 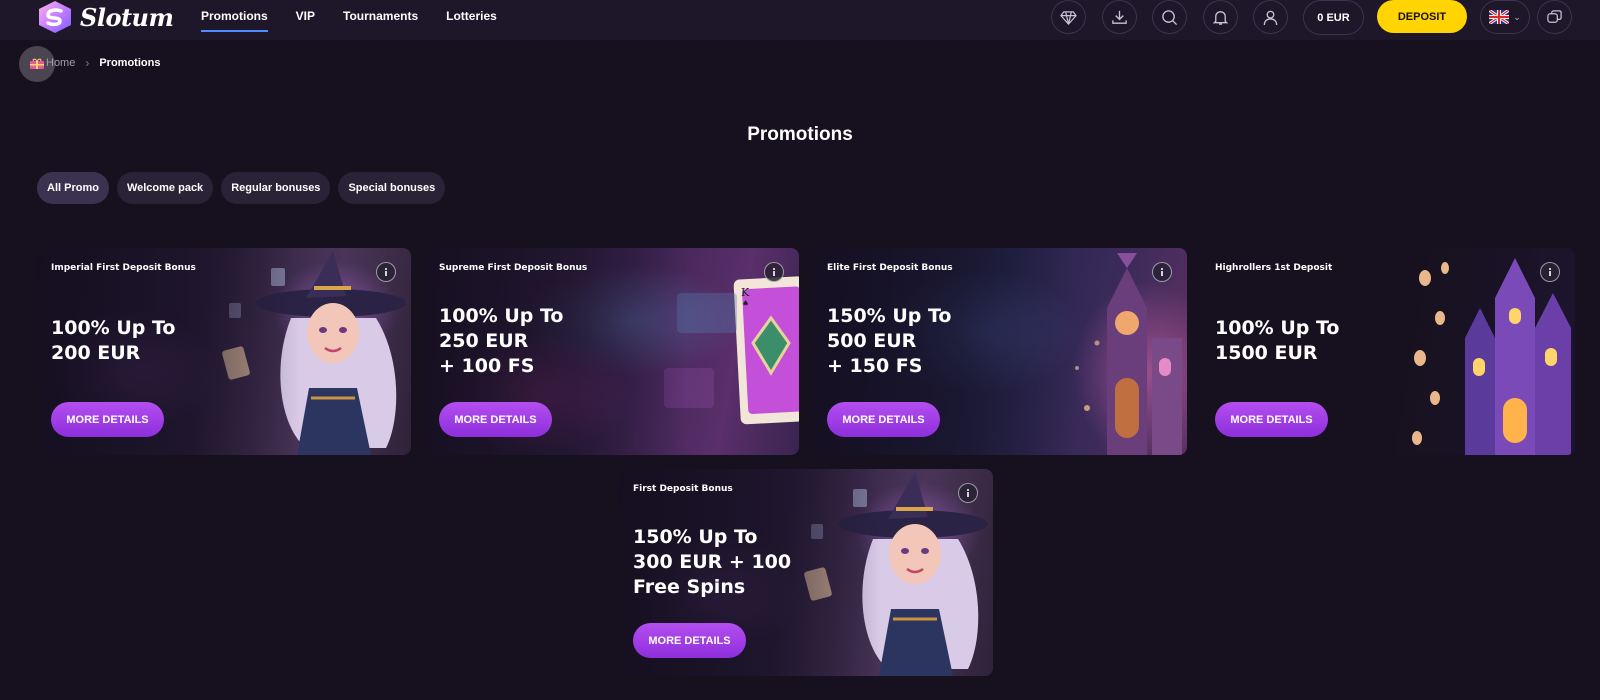 I want to click on breadcrumb: Home › Promotions, so click(x=103, y=63).